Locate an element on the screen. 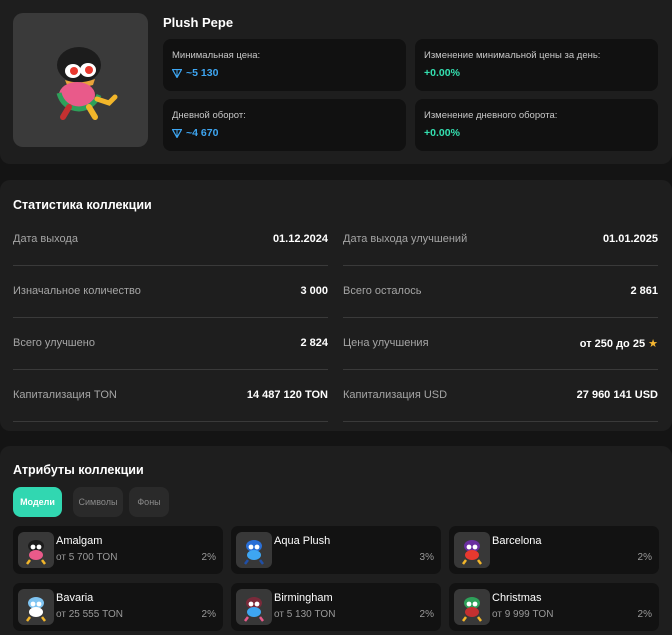  daily-volume-change-box: Изменение дневного оборота: +0.00% is located at coordinates (536, 125).